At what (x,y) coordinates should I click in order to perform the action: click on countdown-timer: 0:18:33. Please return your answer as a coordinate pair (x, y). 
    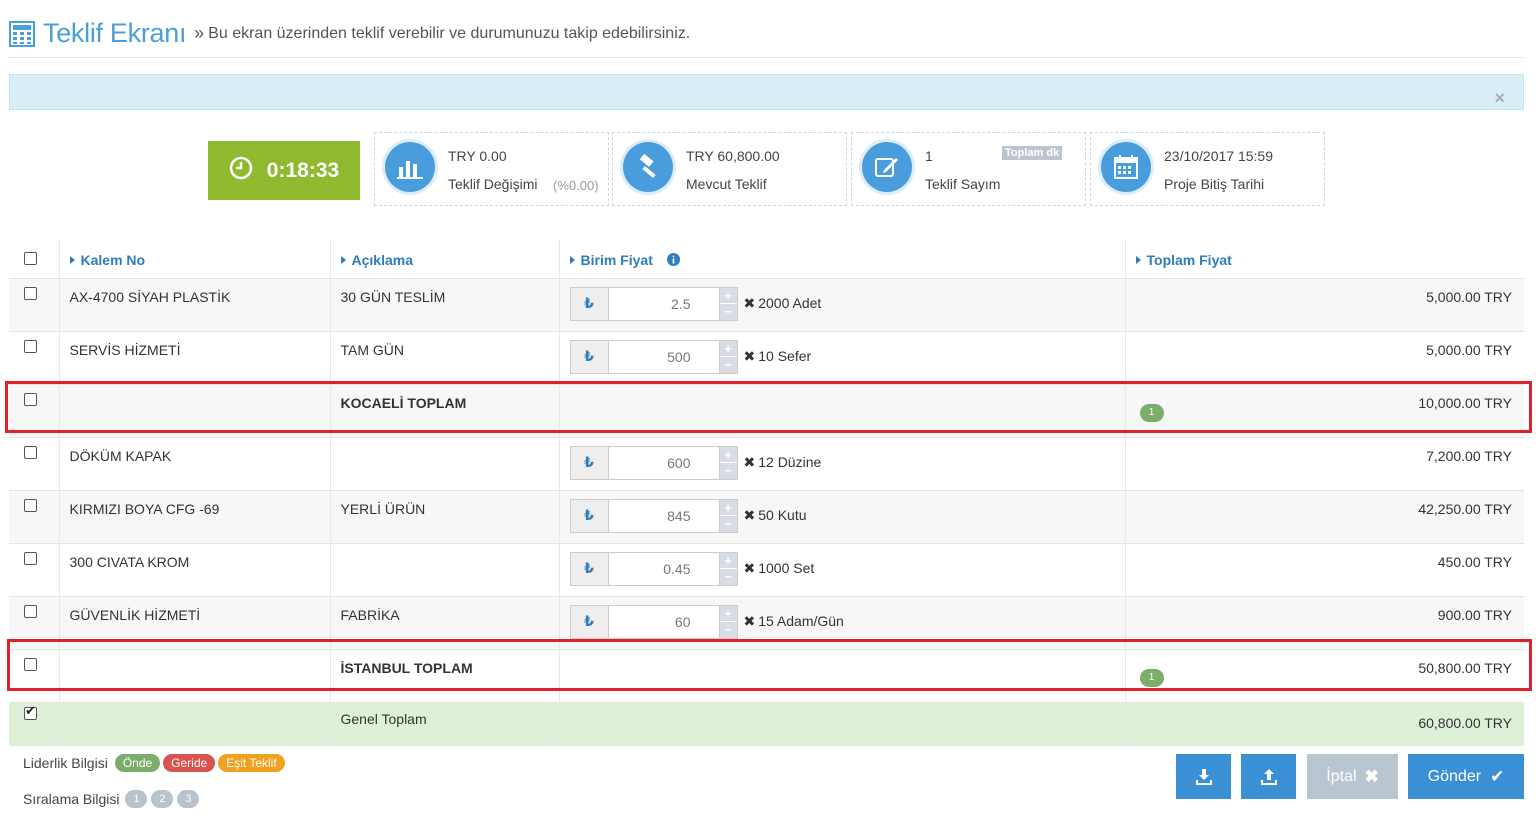
    Looking at the image, I should click on (284, 170).